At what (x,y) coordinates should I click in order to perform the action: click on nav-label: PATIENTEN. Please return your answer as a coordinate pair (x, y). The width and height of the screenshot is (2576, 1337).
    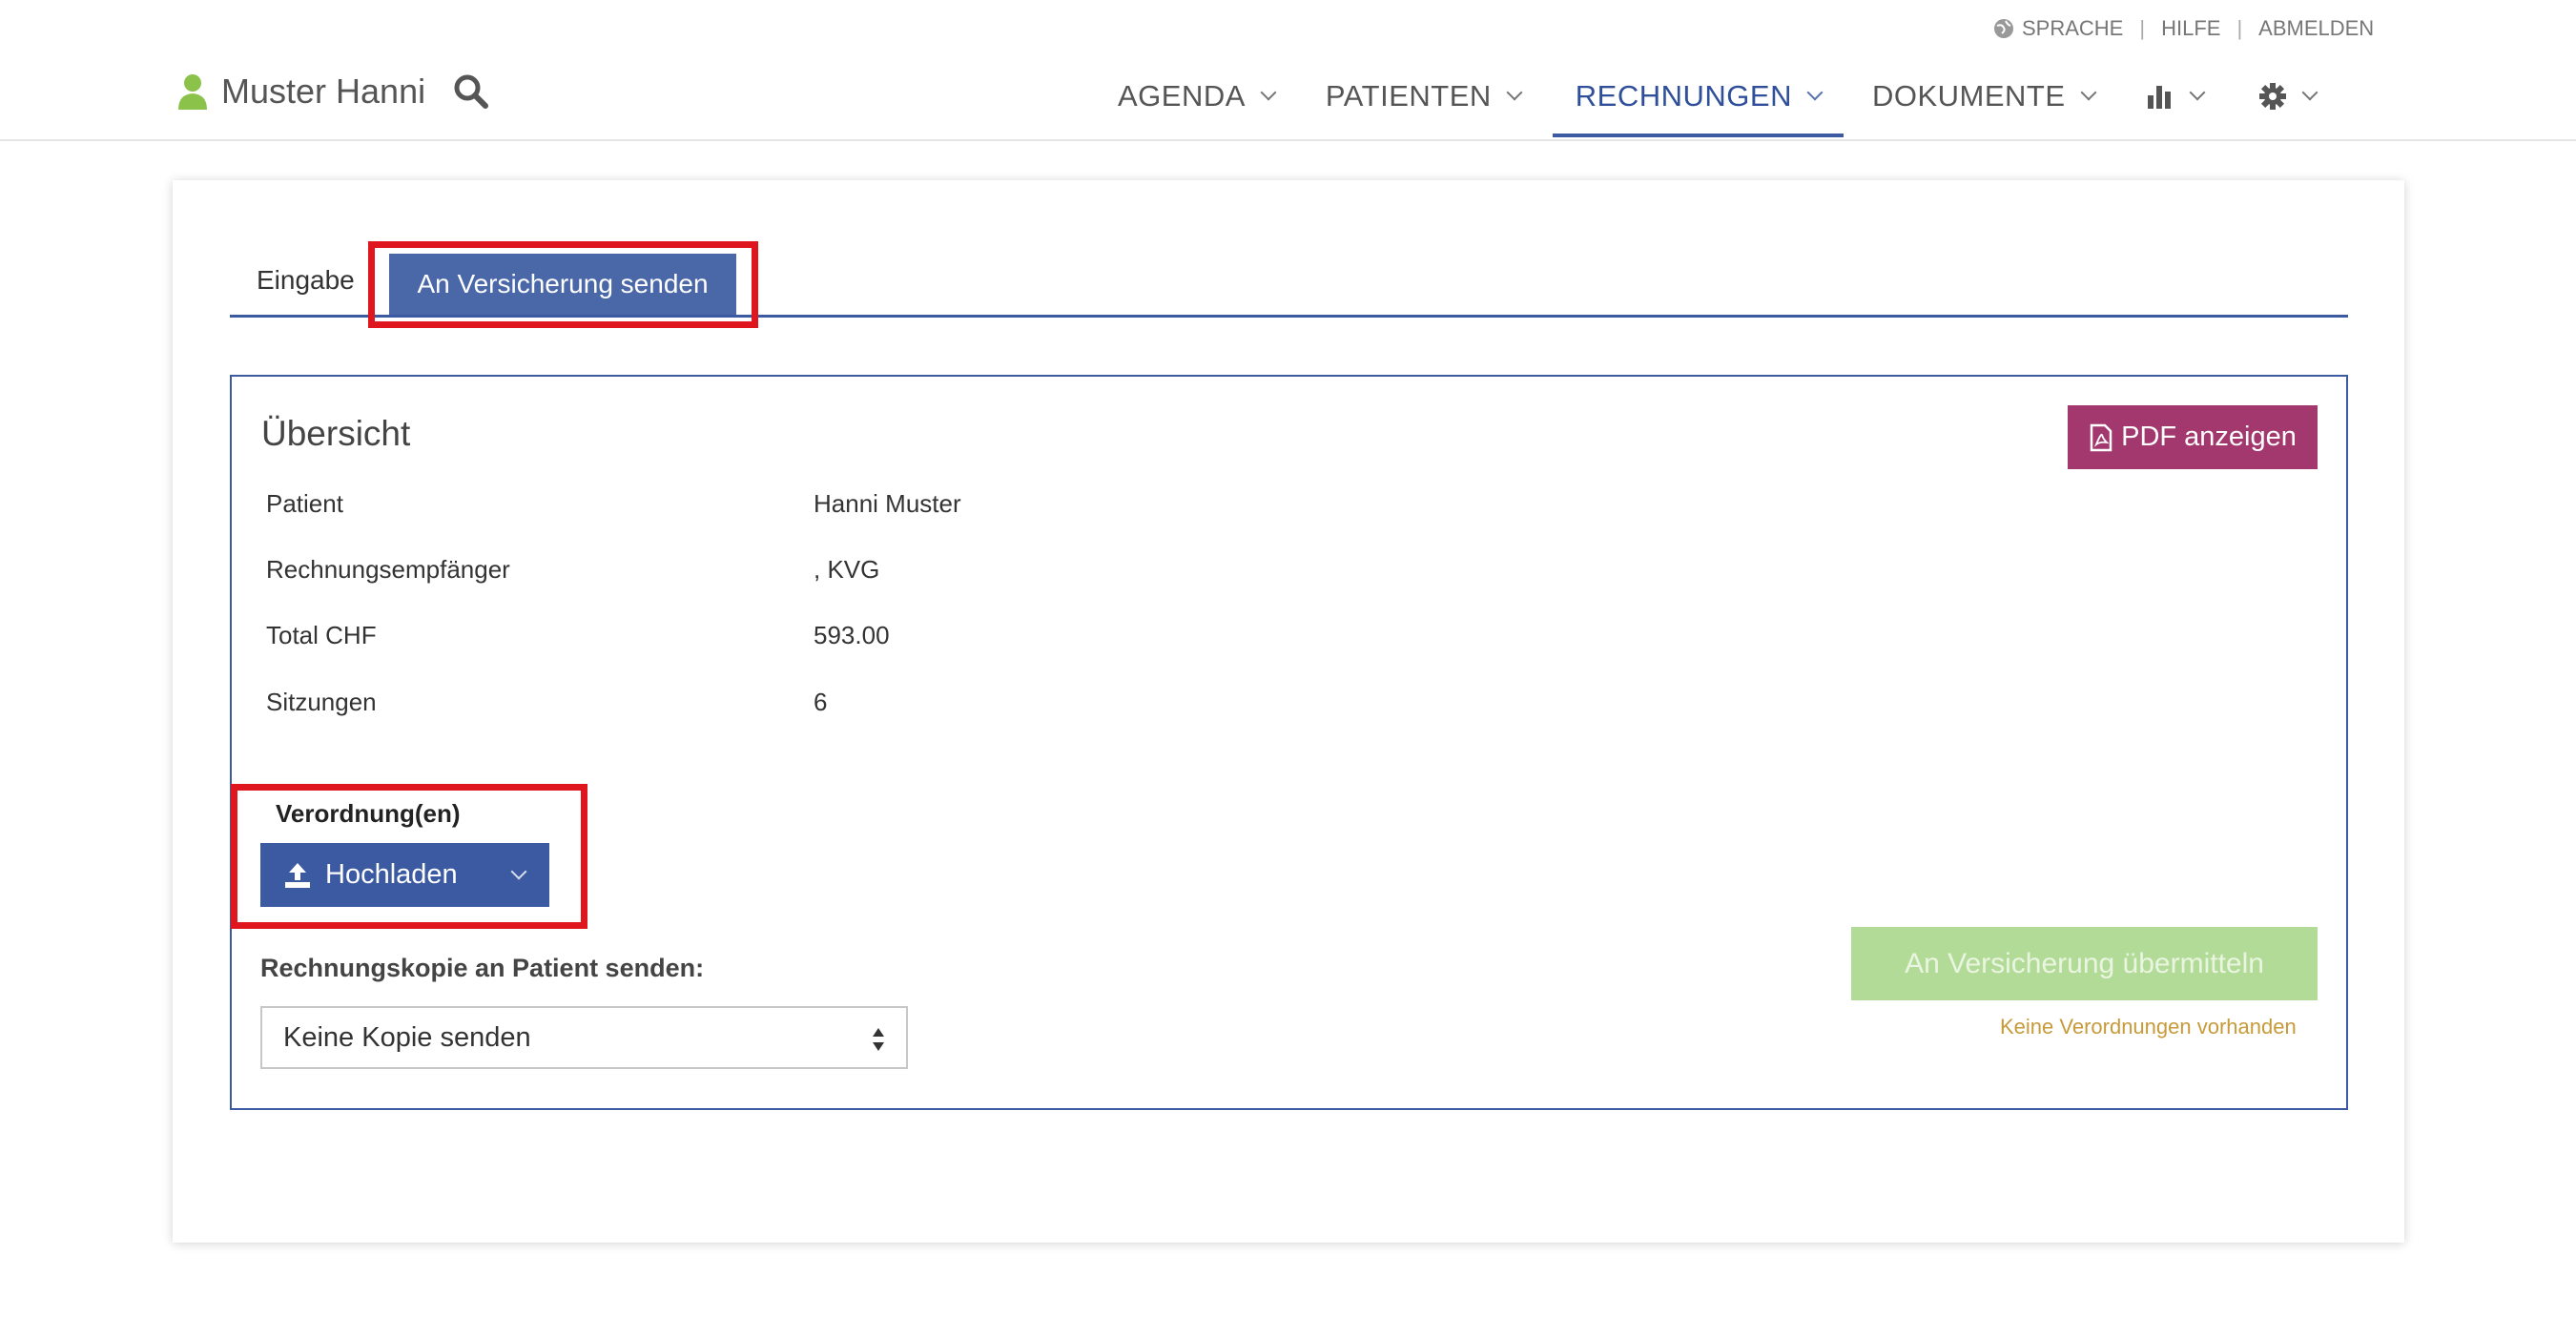
    Looking at the image, I should click on (1408, 96).